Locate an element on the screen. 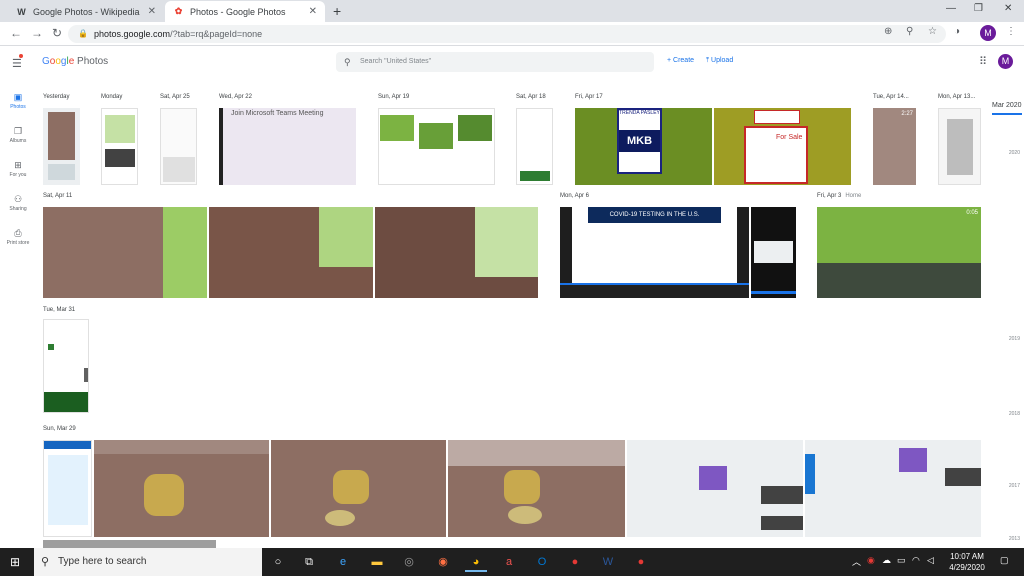 The width and height of the screenshot is (1024, 576). date-label: Sat, Apr 11 is located at coordinates (58, 196).